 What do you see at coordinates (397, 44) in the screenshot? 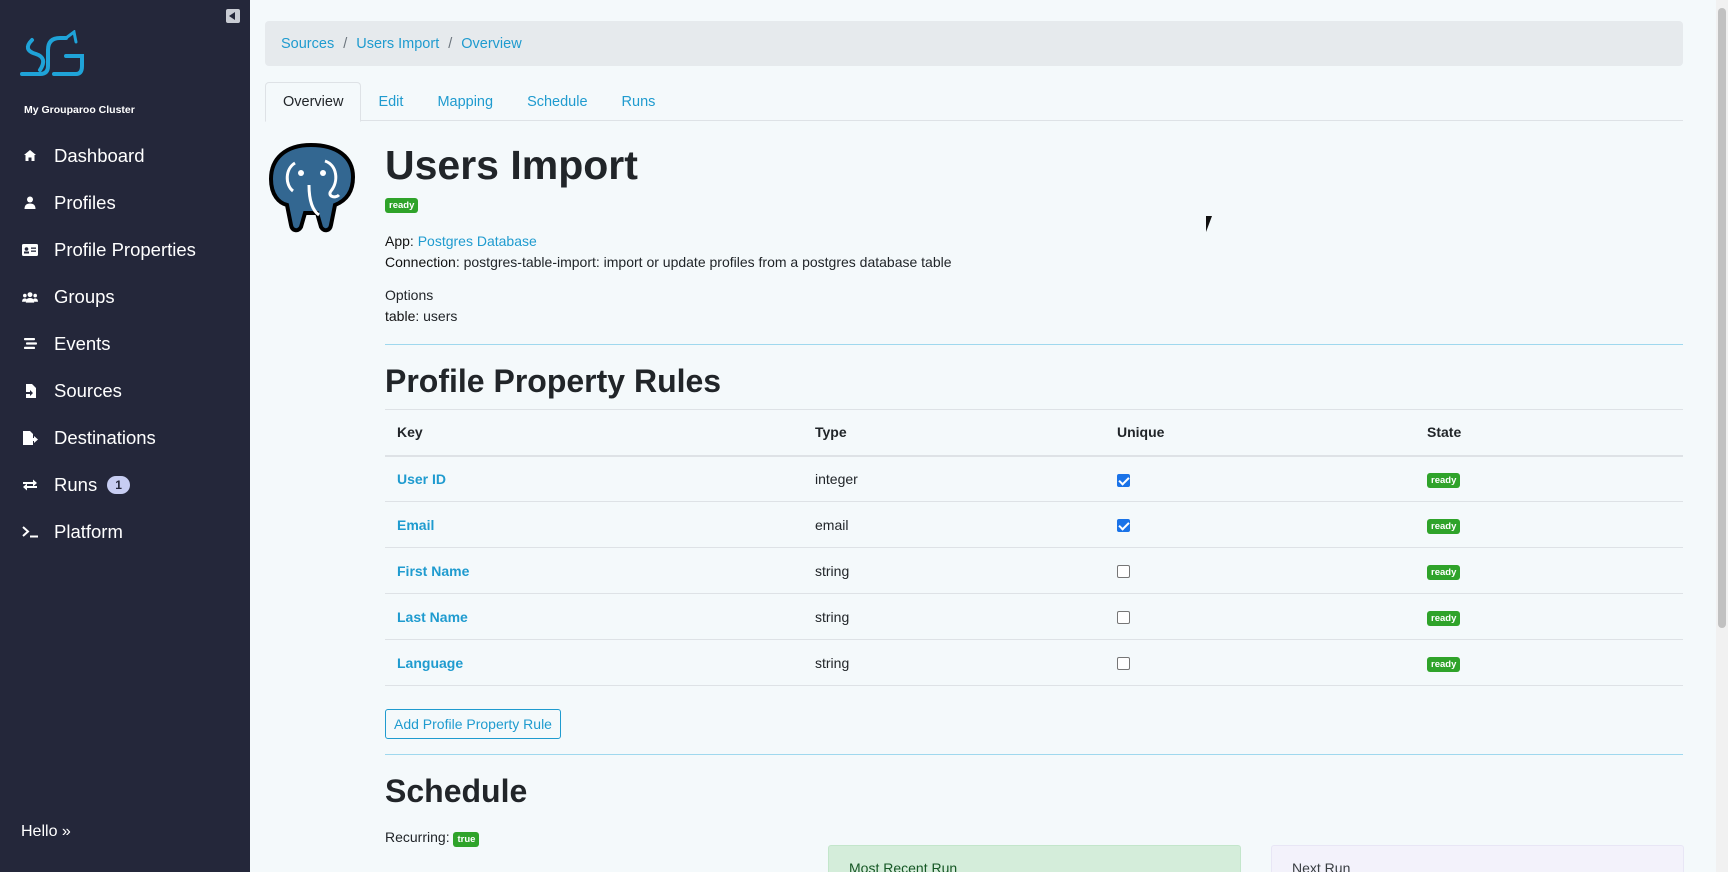
I see `breadcrumb-users-import: Users Import` at bounding box center [397, 44].